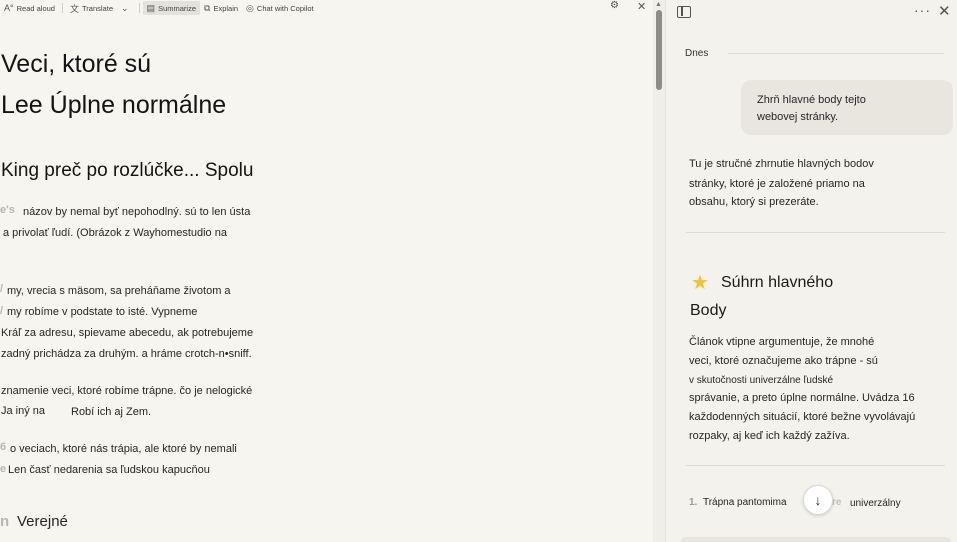  Describe the element at coordinates (114, 105) in the screenshot. I see `article-title-line-2: Lee Úplne normálne` at that location.